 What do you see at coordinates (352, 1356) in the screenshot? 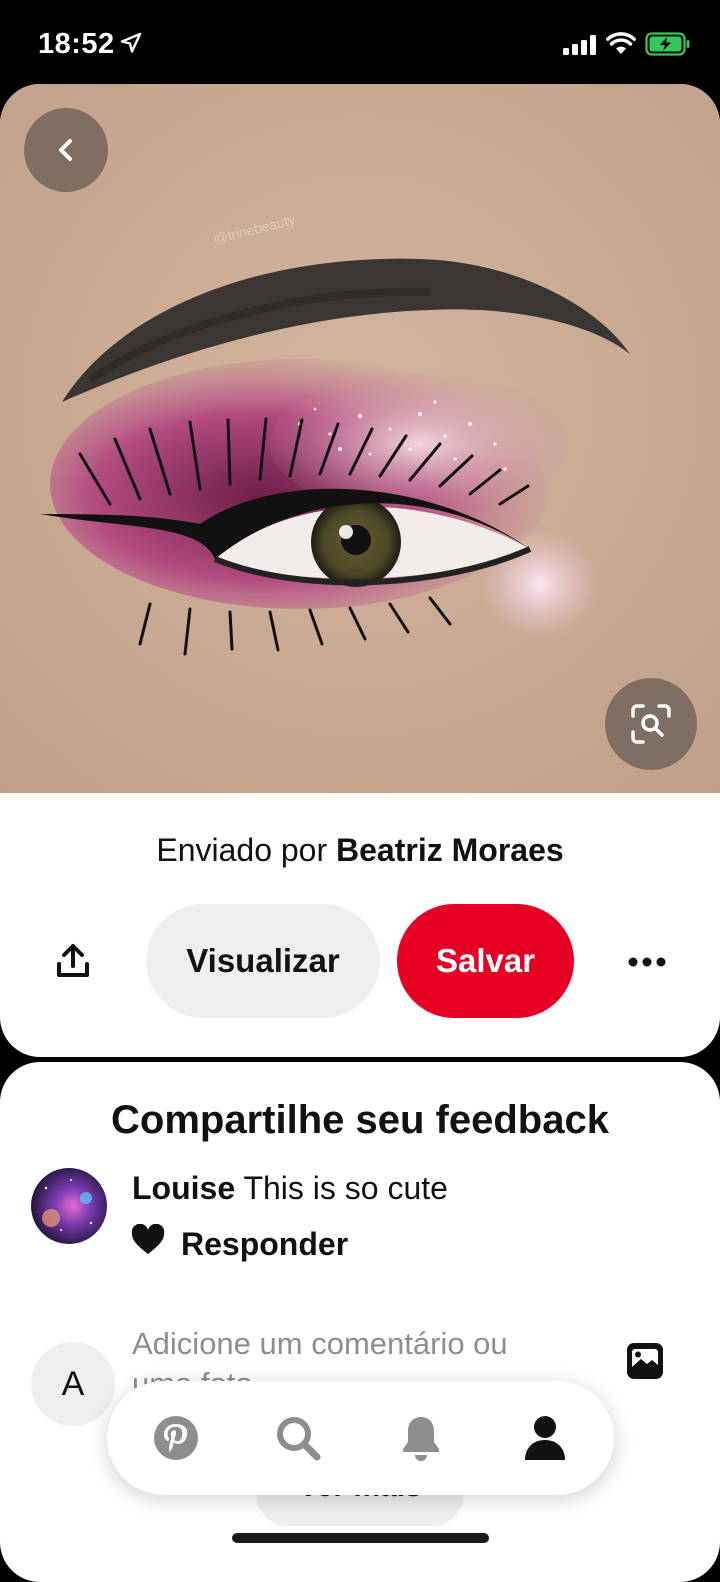
I see `comment-input: Adicione um comentário ou uma foto` at bounding box center [352, 1356].